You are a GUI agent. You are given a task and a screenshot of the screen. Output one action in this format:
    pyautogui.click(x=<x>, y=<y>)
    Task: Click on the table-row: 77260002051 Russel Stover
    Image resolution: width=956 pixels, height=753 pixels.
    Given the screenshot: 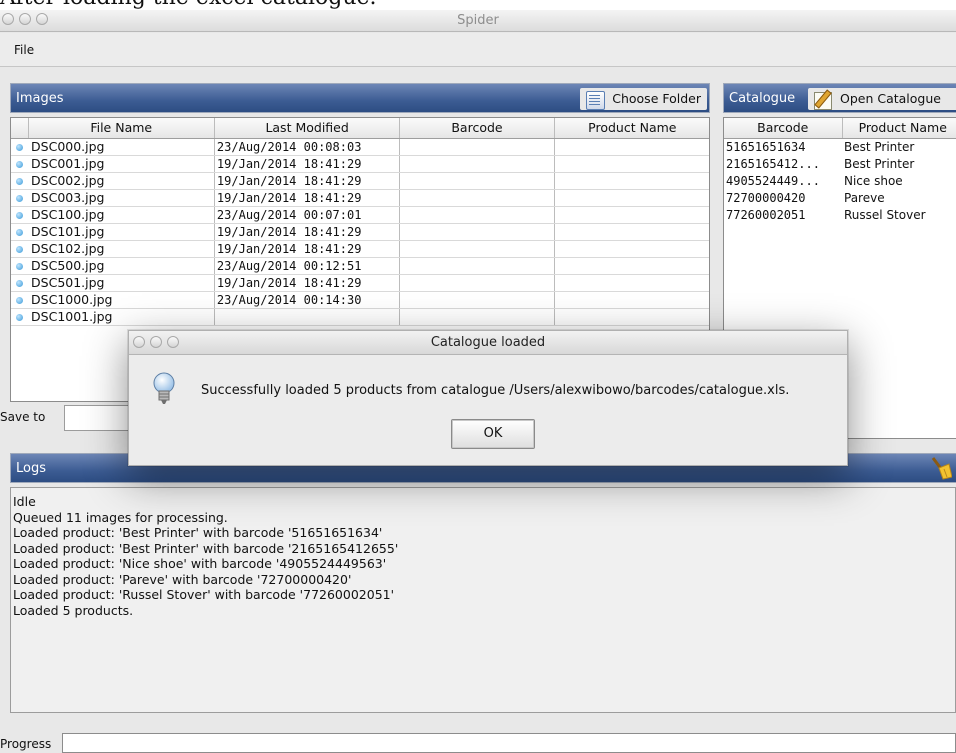 What is the action you would take?
    pyautogui.click(x=840, y=214)
    